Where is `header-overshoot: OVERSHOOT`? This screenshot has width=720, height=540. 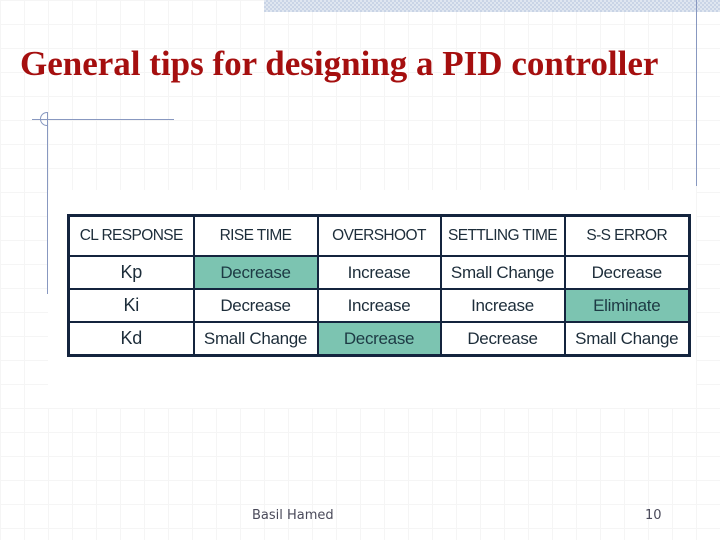 header-overshoot: OVERSHOOT is located at coordinates (379, 235).